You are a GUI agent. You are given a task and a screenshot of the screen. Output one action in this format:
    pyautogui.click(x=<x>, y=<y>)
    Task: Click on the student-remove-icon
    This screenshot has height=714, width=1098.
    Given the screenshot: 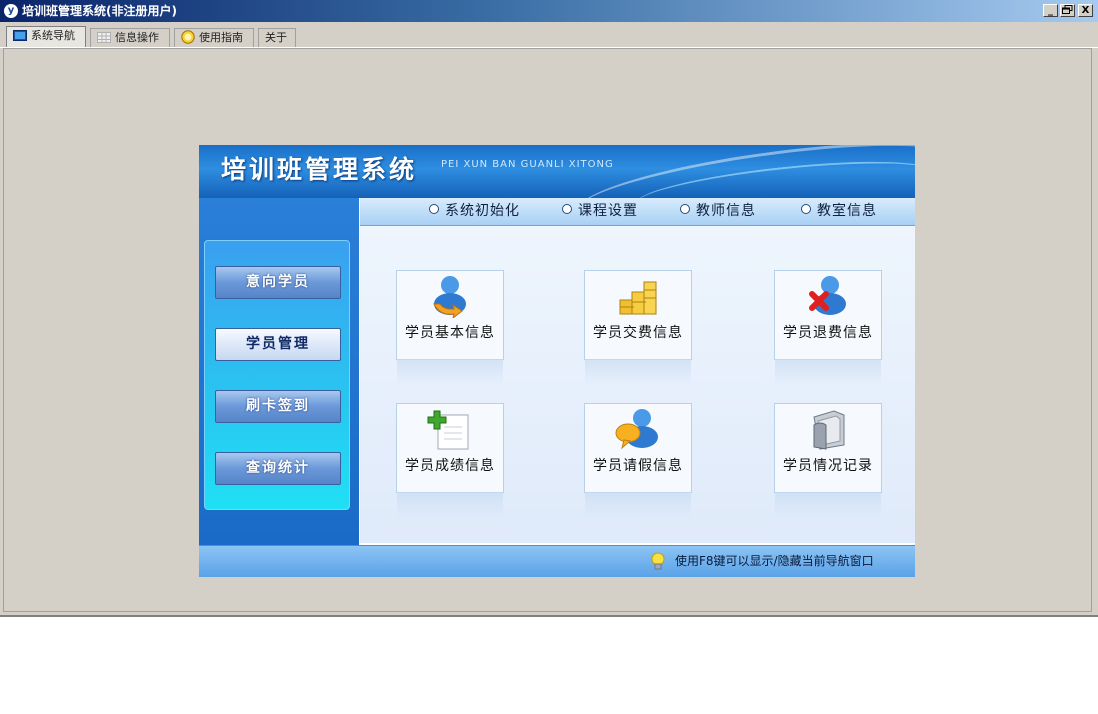 What is the action you would take?
    pyautogui.click(x=827, y=295)
    